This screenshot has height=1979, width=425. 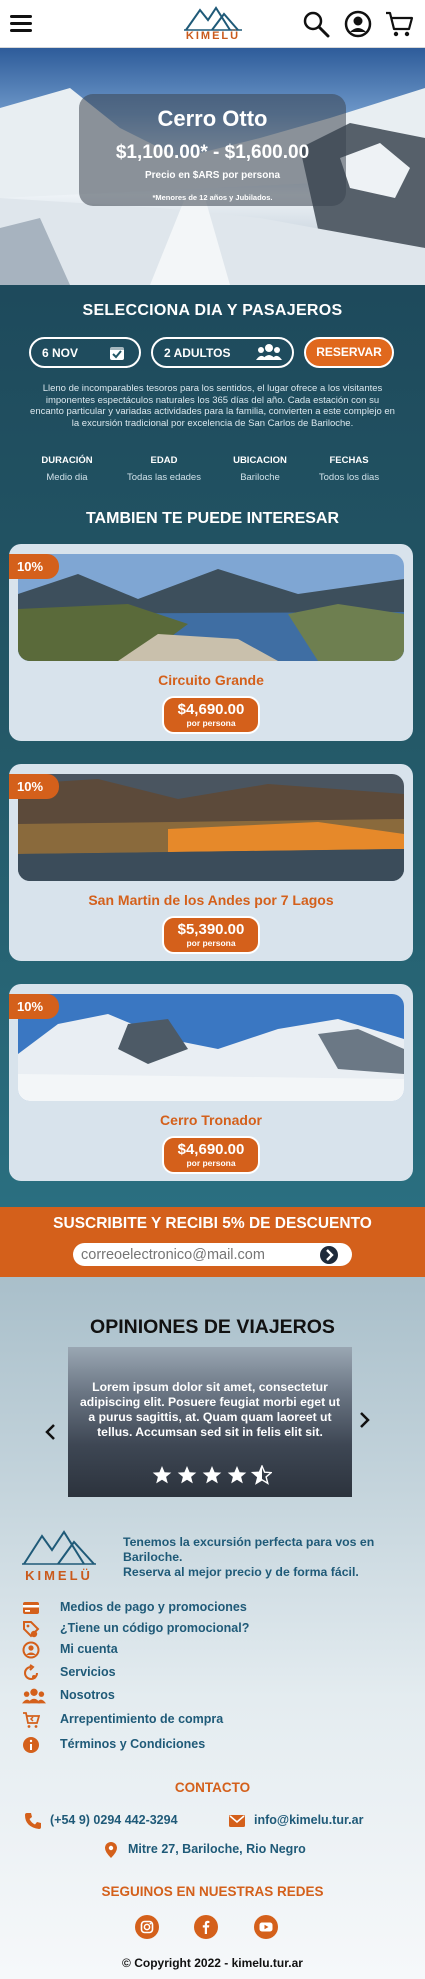 What do you see at coordinates (211, 900) in the screenshot?
I see `tour-name: San Martin de los Andes por 7 Lagos` at bounding box center [211, 900].